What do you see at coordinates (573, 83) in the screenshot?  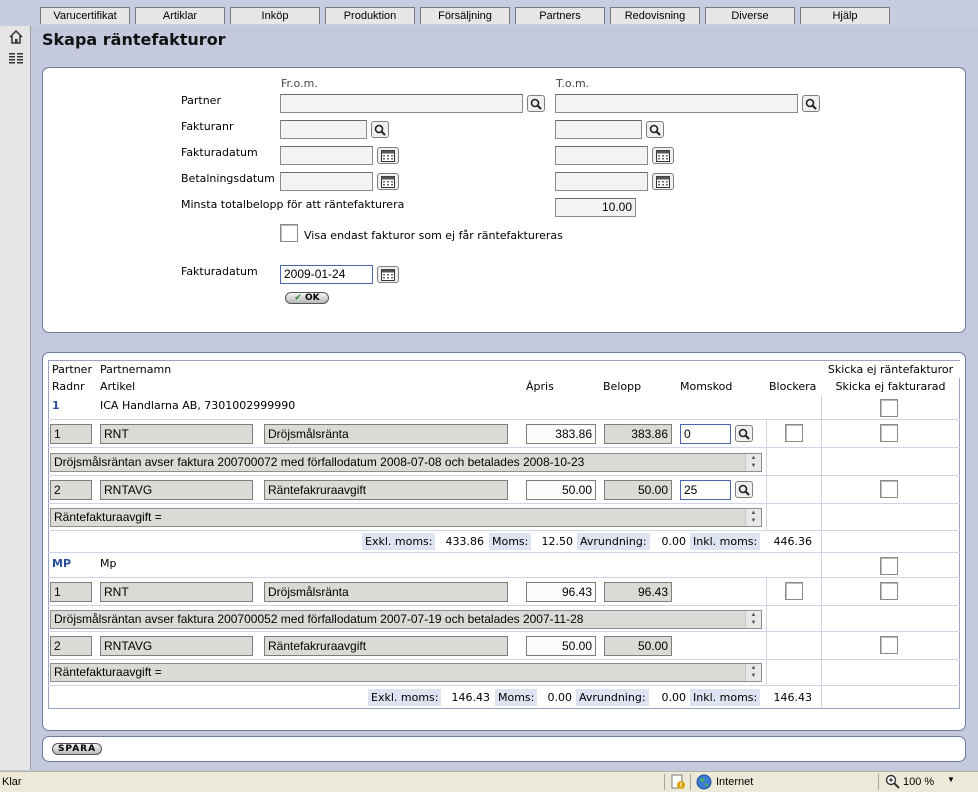 I see `to-header: T.o.m.` at bounding box center [573, 83].